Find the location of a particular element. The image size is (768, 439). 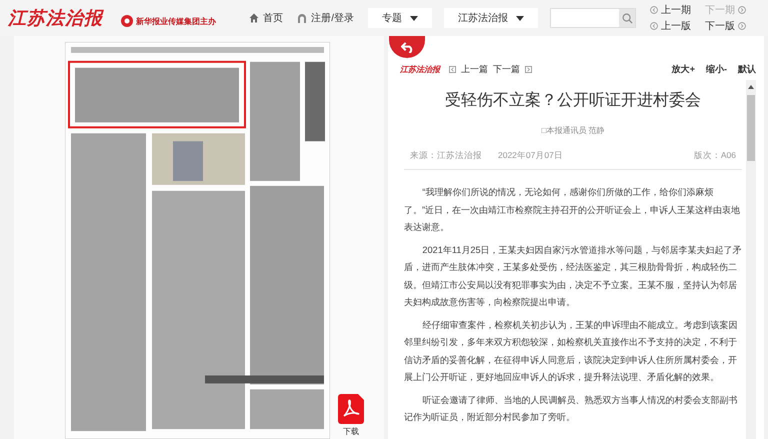

square-left-icon is located at coordinates (452, 69).